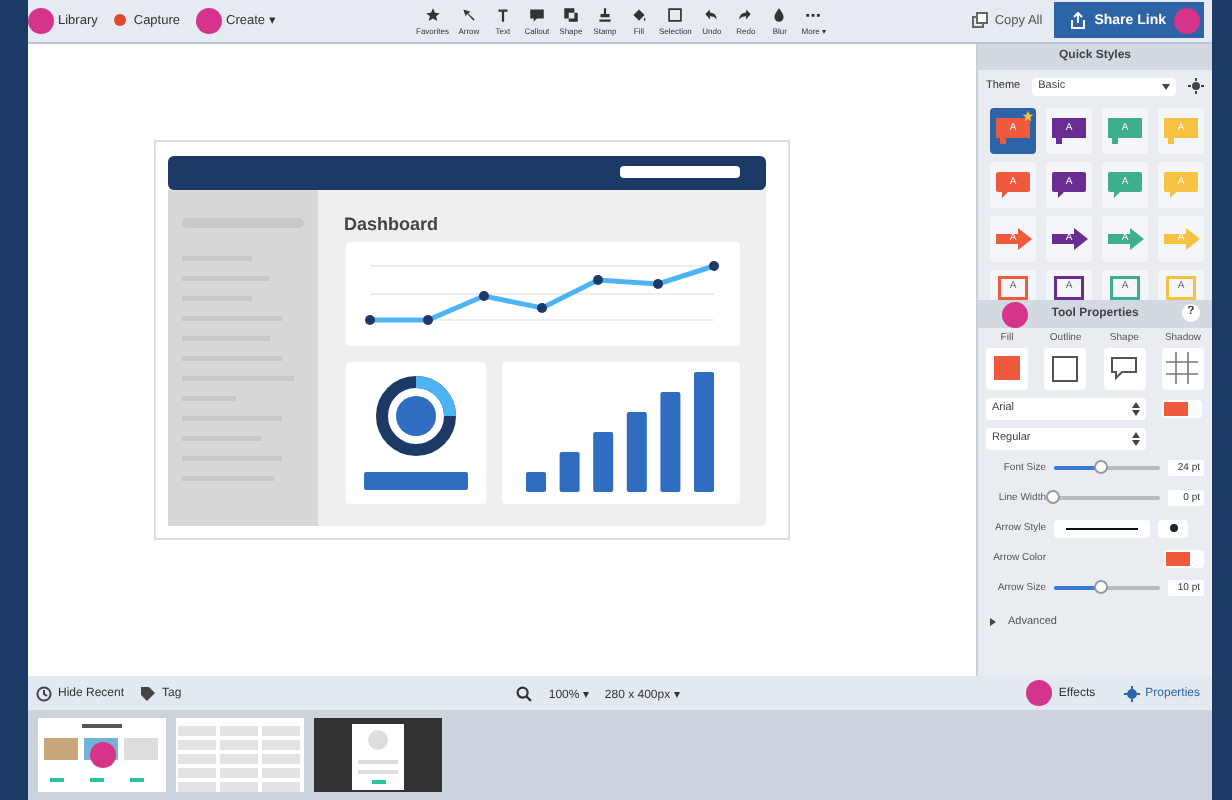  I want to click on arrow-color-picker, so click(1184, 558).